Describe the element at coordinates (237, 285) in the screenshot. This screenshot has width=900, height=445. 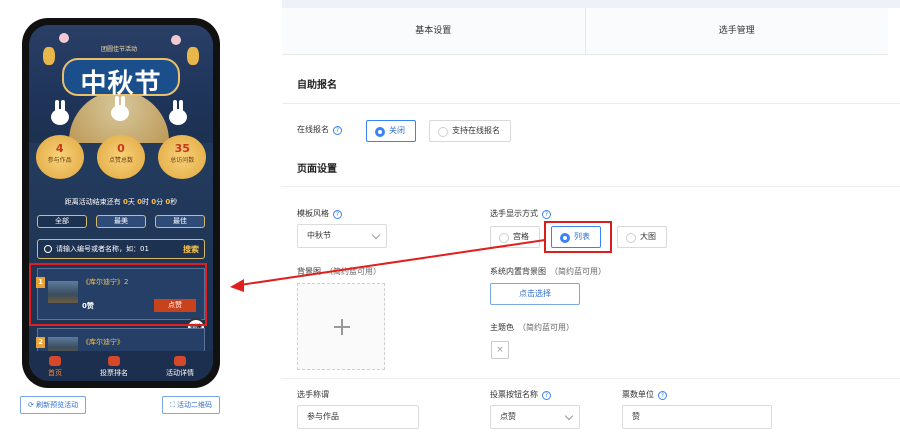
I see `arrow-head` at that location.